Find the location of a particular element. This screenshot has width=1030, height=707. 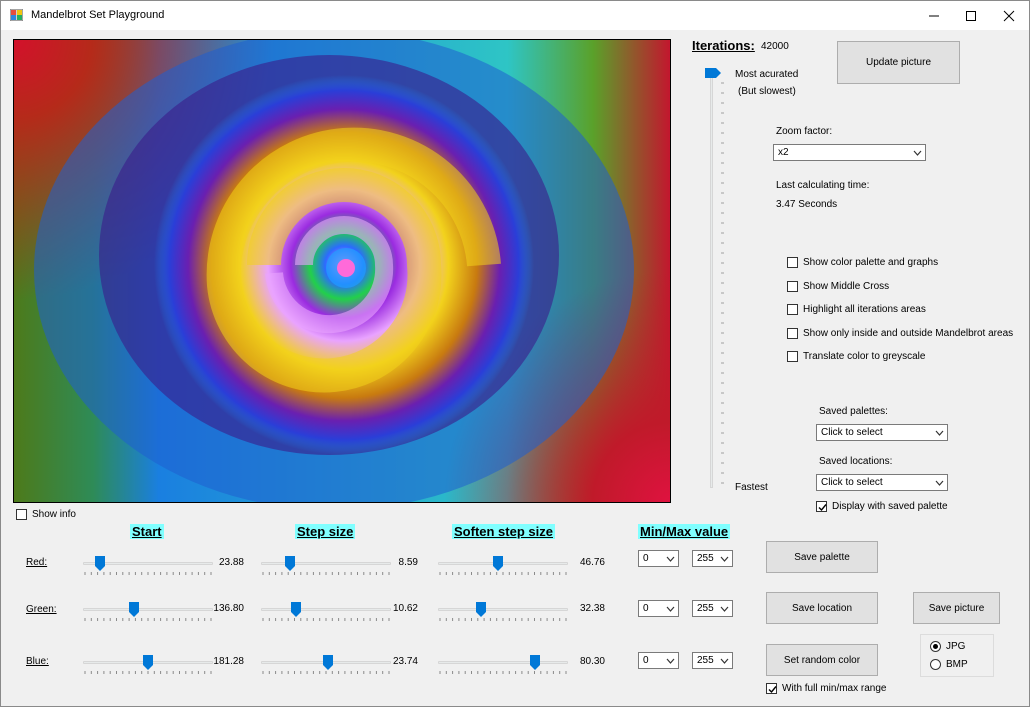

green-min-value: 0 is located at coordinates (646, 608).